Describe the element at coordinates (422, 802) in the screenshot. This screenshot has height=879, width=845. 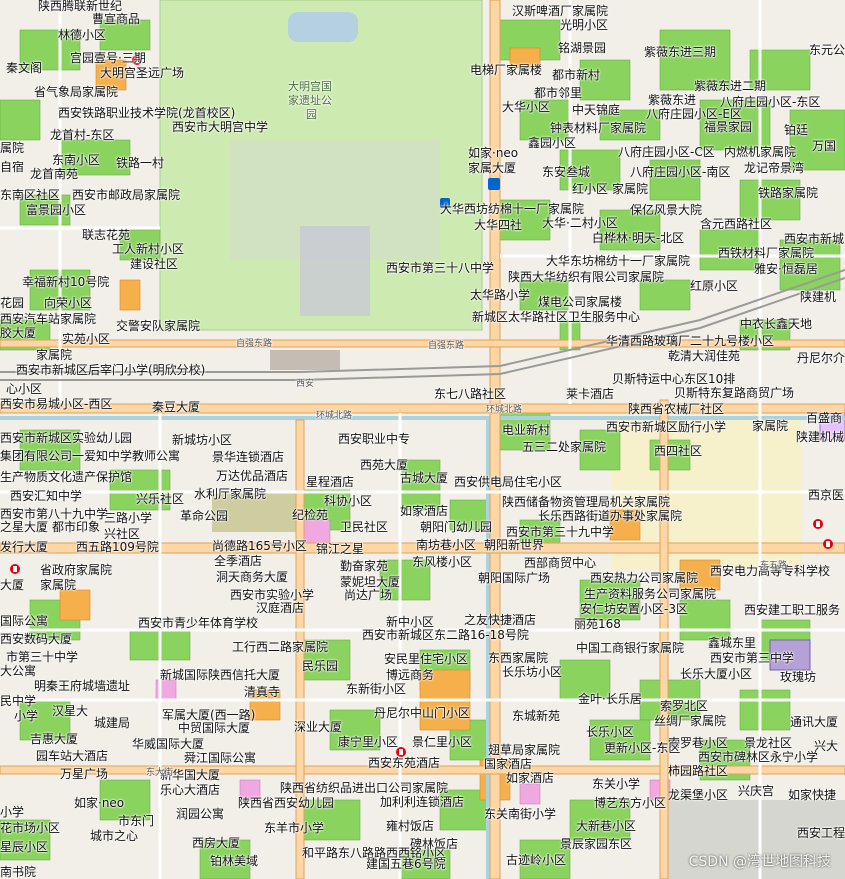
I see `place-label: 加利利连锁酒店` at that location.